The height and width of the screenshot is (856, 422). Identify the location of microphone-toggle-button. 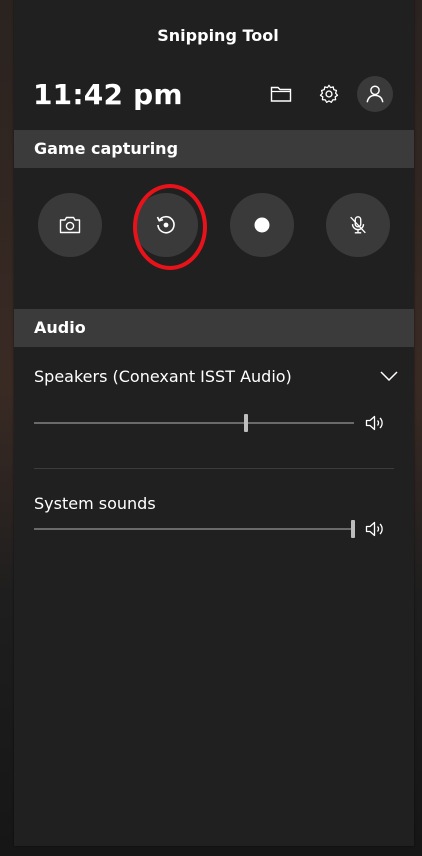
(358, 225).